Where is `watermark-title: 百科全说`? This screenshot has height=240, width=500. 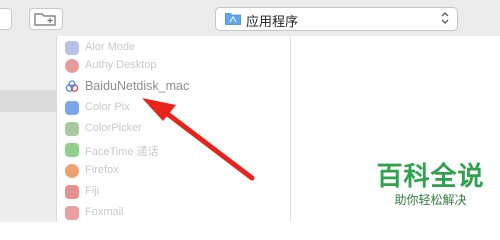 watermark-title: 百科全说 is located at coordinates (430, 177).